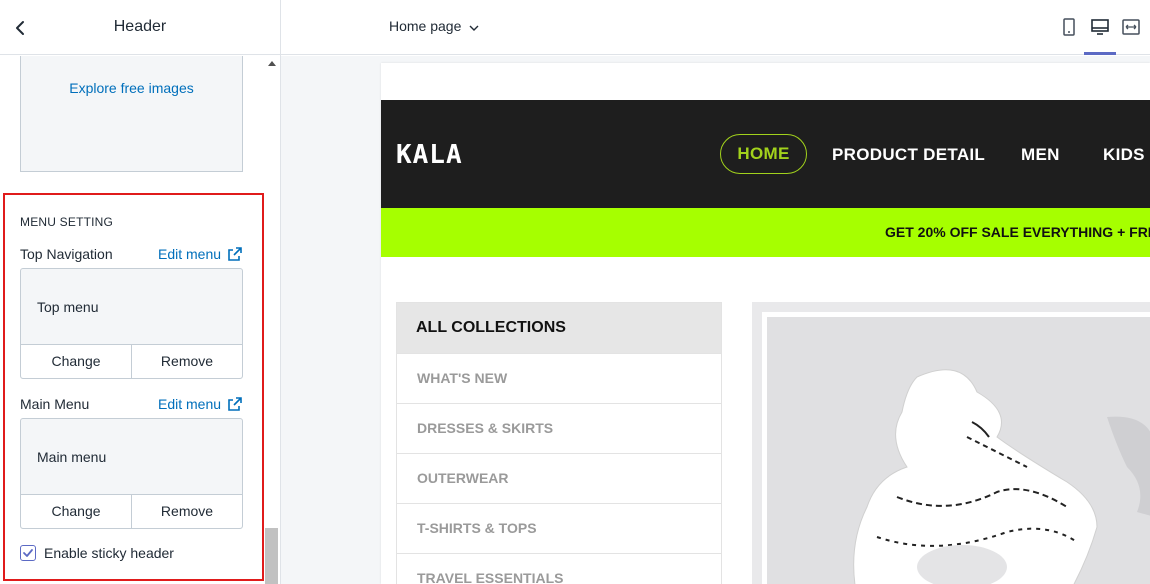 Image resolution: width=1150 pixels, height=584 pixels. I want to click on sidebar-title: Header, so click(140, 26).